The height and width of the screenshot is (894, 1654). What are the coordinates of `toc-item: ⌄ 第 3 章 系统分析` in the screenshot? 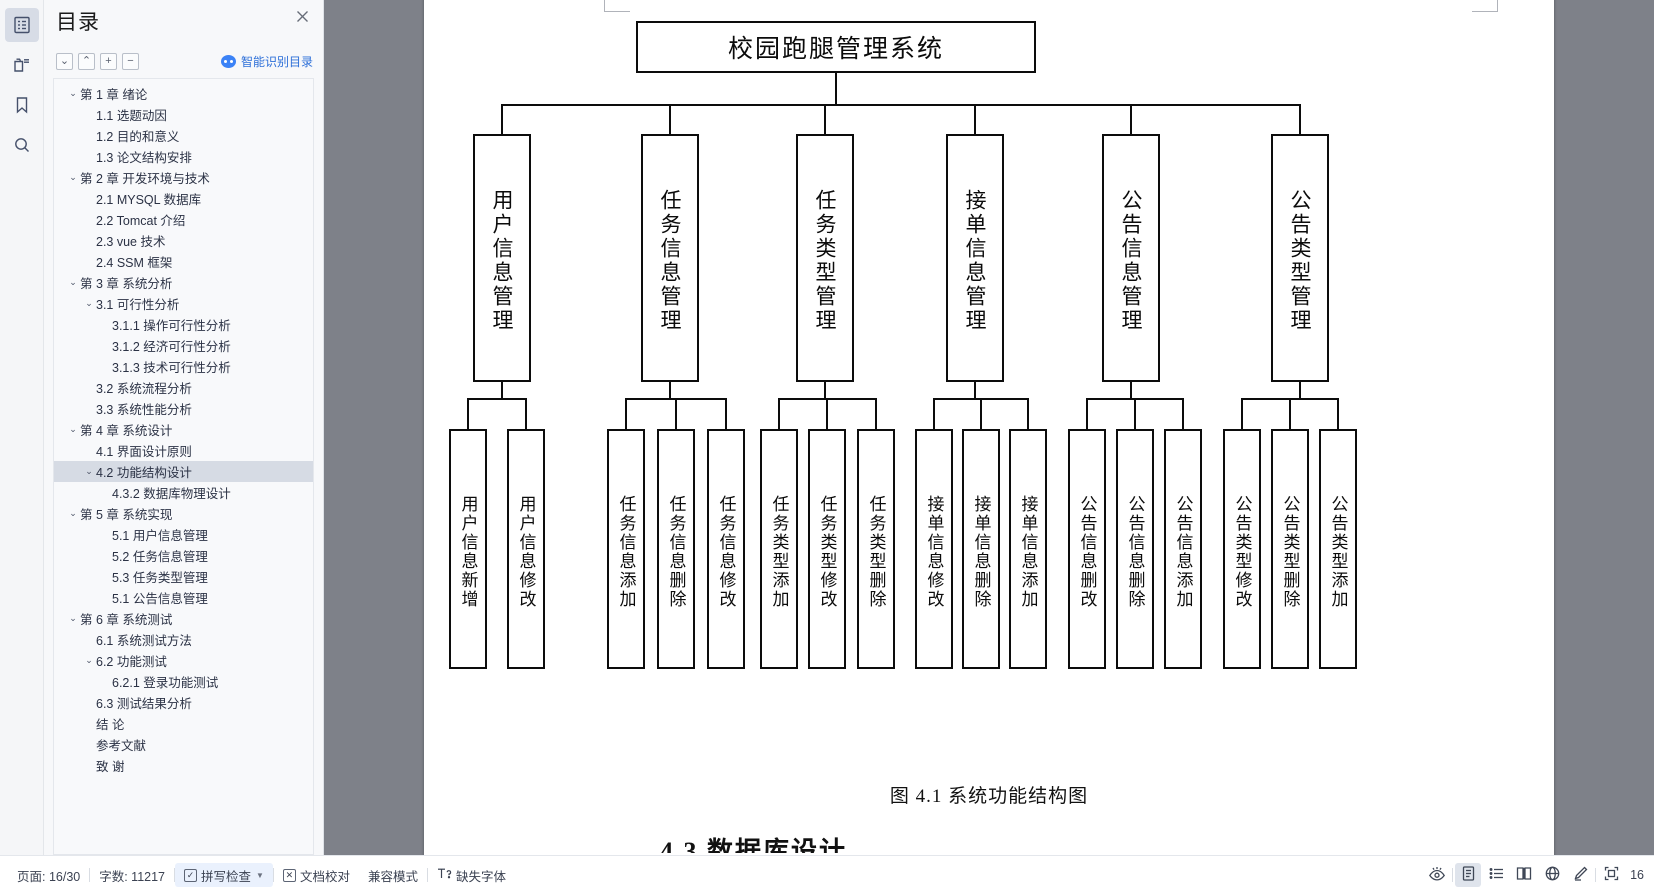 It's located at (183, 282).